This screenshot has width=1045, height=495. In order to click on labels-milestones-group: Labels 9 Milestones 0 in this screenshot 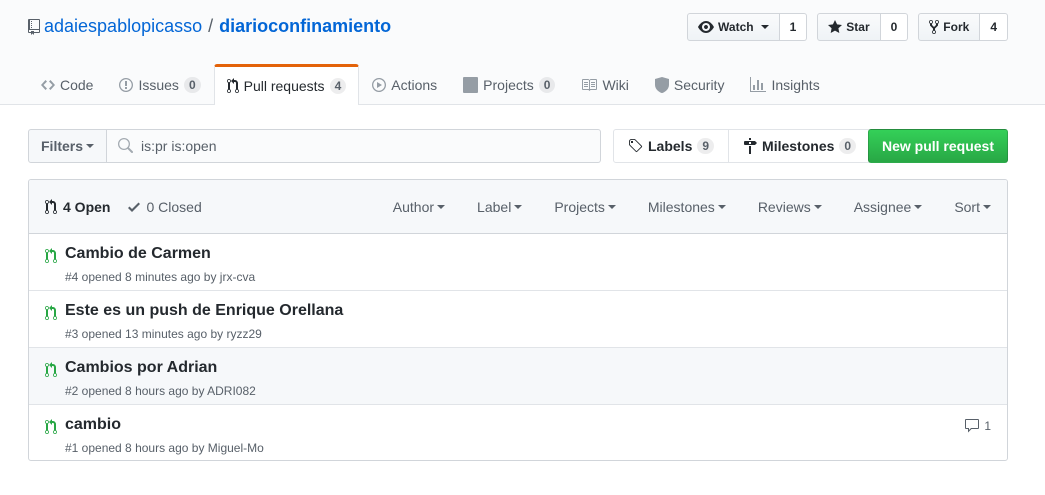, I will do `click(742, 146)`.